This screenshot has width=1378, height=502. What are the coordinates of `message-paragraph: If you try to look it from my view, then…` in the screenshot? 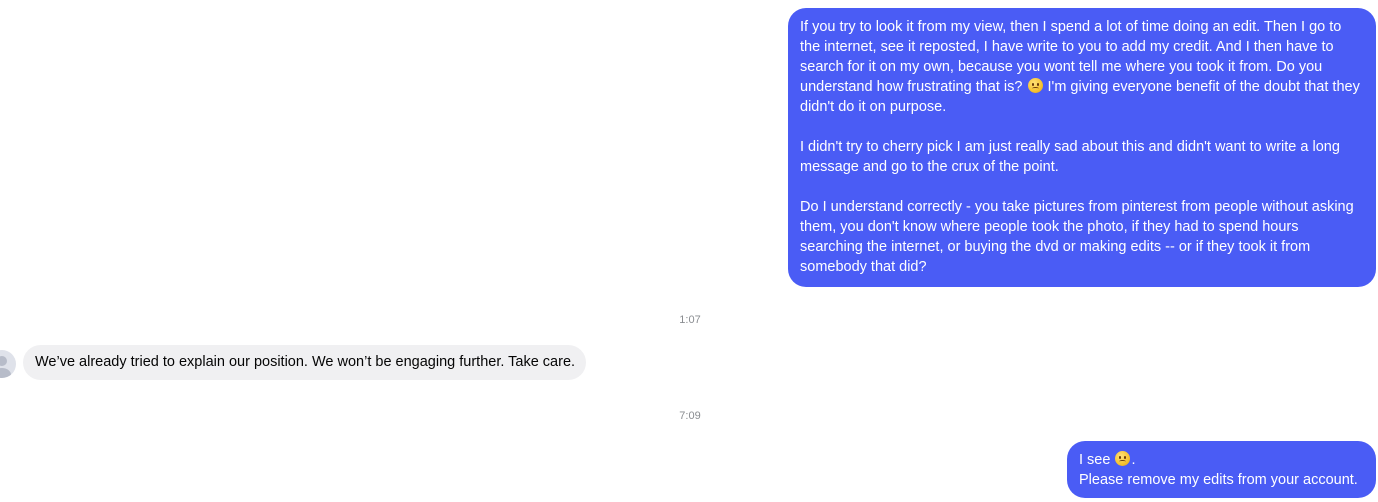 It's located at (1082, 67).